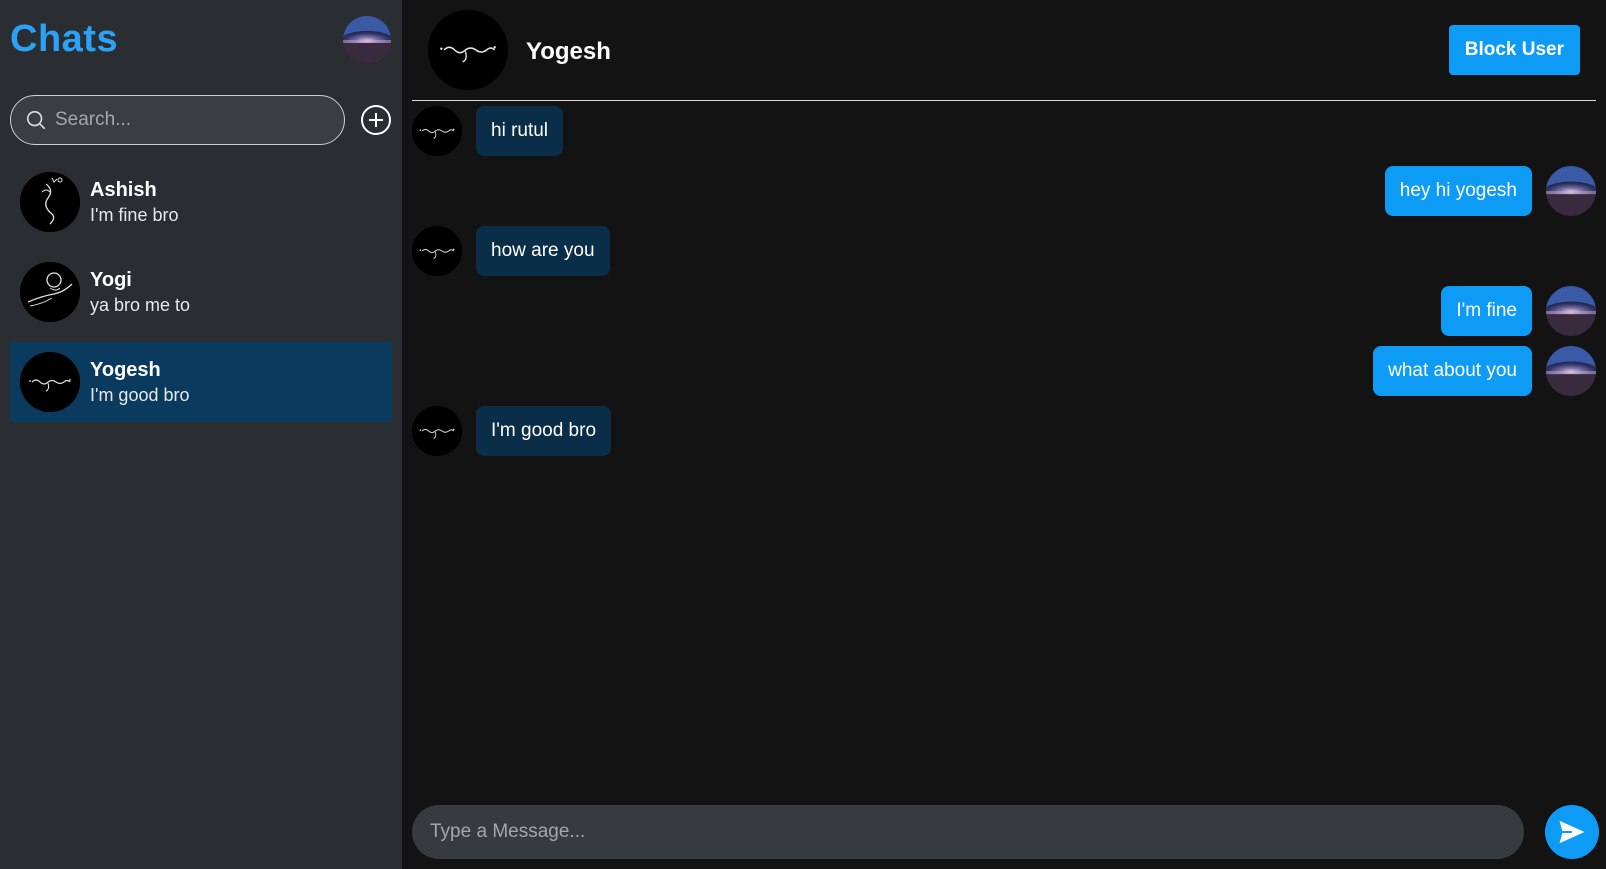 The image size is (1606, 869). I want to click on sidebar-title: Chats, so click(64, 39).